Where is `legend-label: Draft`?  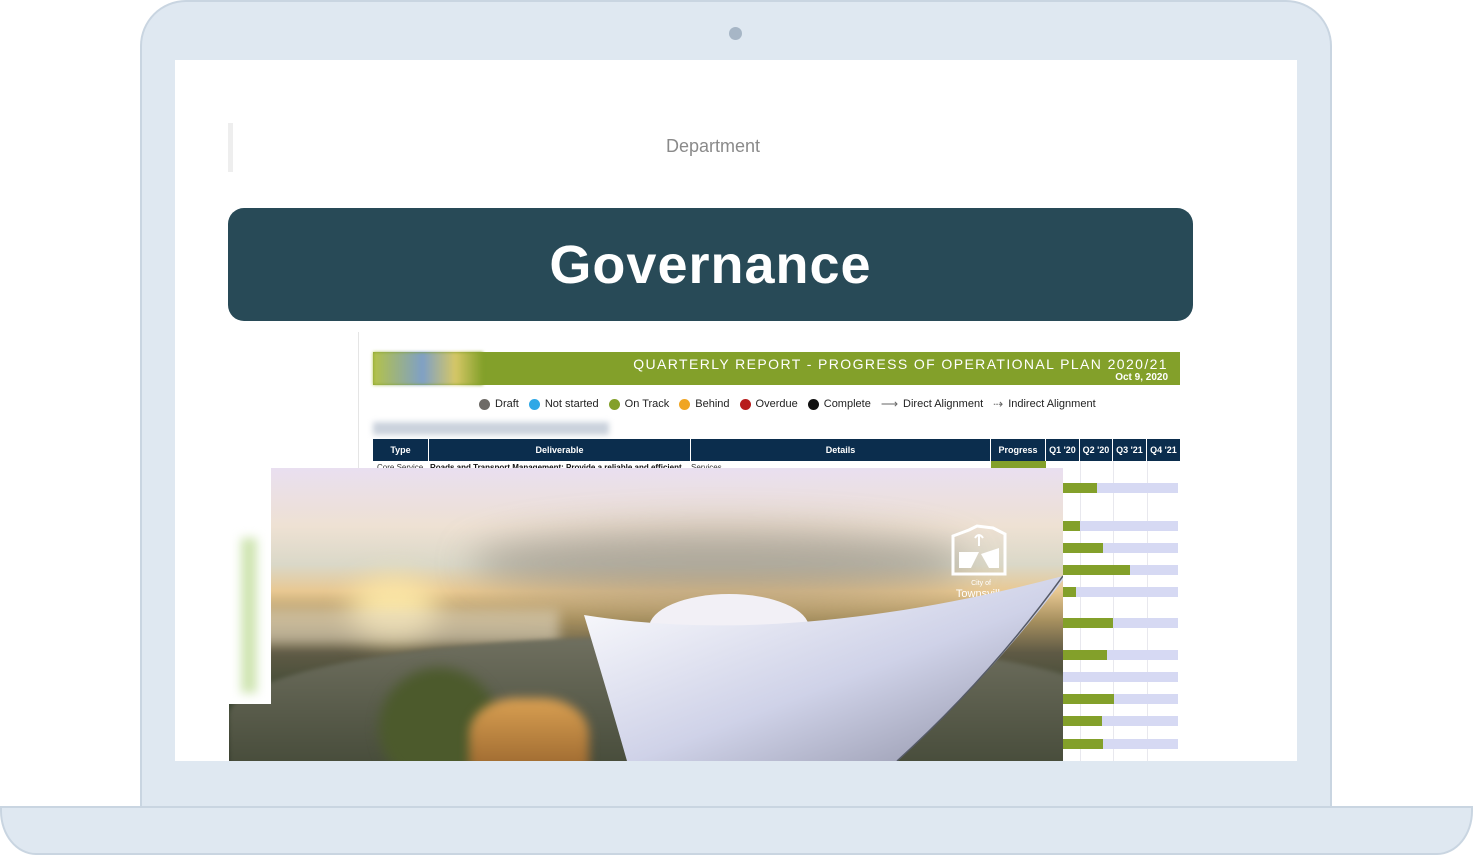
legend-label: Draft is located at coordinates (507, 404).